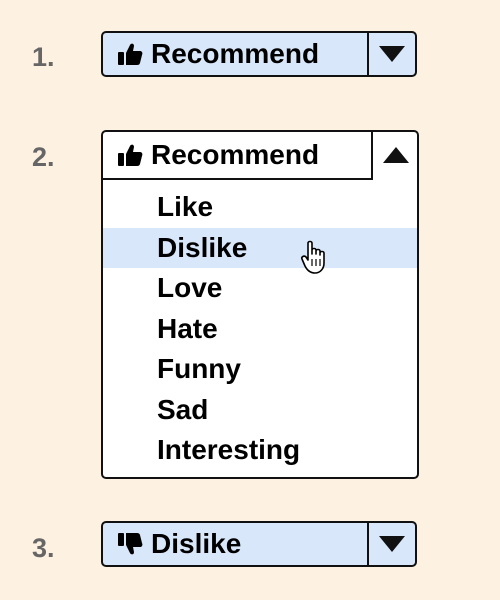  What do you see at coordinates (196, 543) in the screenshot?
I see `dislike-label: Dislike` at bounding box center [196, 543].